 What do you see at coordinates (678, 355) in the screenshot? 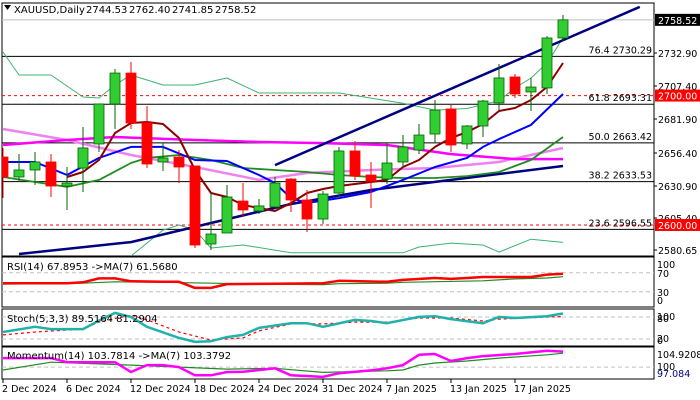
I see `momentum-scale-max: 104.9208` at bounding box center [678, 355].